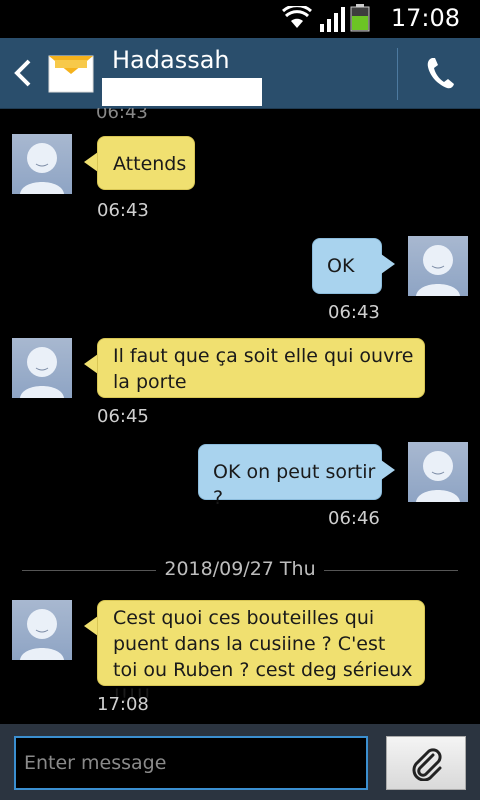 The height and width of the screenshot is (800, 480). What do you see at coordinates (425, 18) in the screenshot?
I see `clock: 17:08` at bounding box center [425, 18].